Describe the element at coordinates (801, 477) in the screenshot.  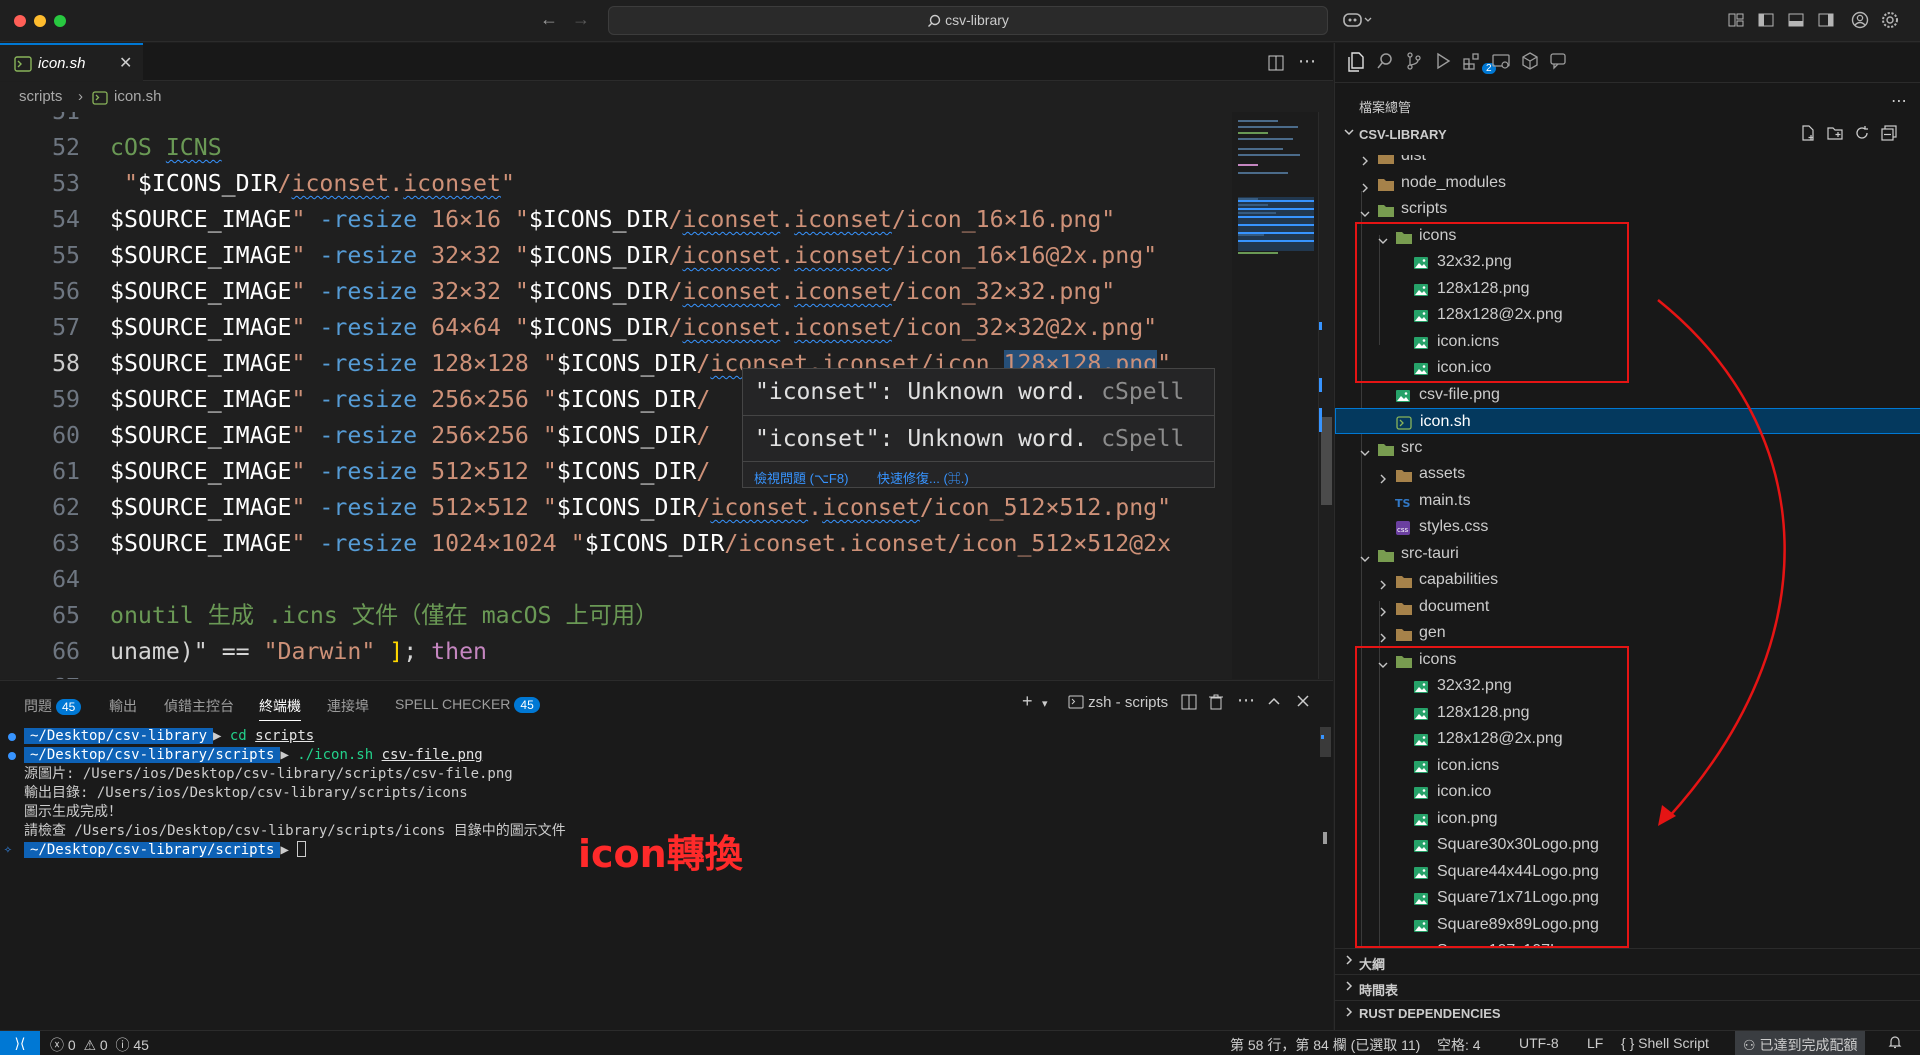
I see `view-problem-link: 檢視問題 (⌥F8)` at that location.